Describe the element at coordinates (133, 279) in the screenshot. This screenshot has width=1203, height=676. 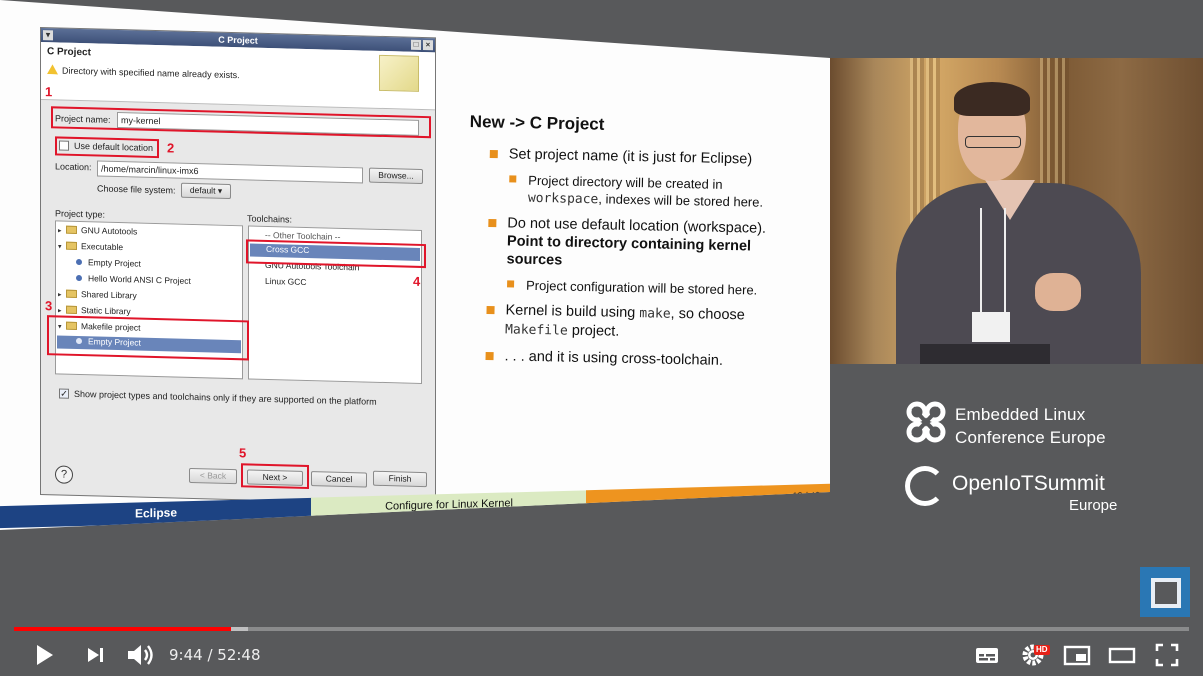
I see `tree-item-hello-world: Hello World ANSI C Project` at that location.